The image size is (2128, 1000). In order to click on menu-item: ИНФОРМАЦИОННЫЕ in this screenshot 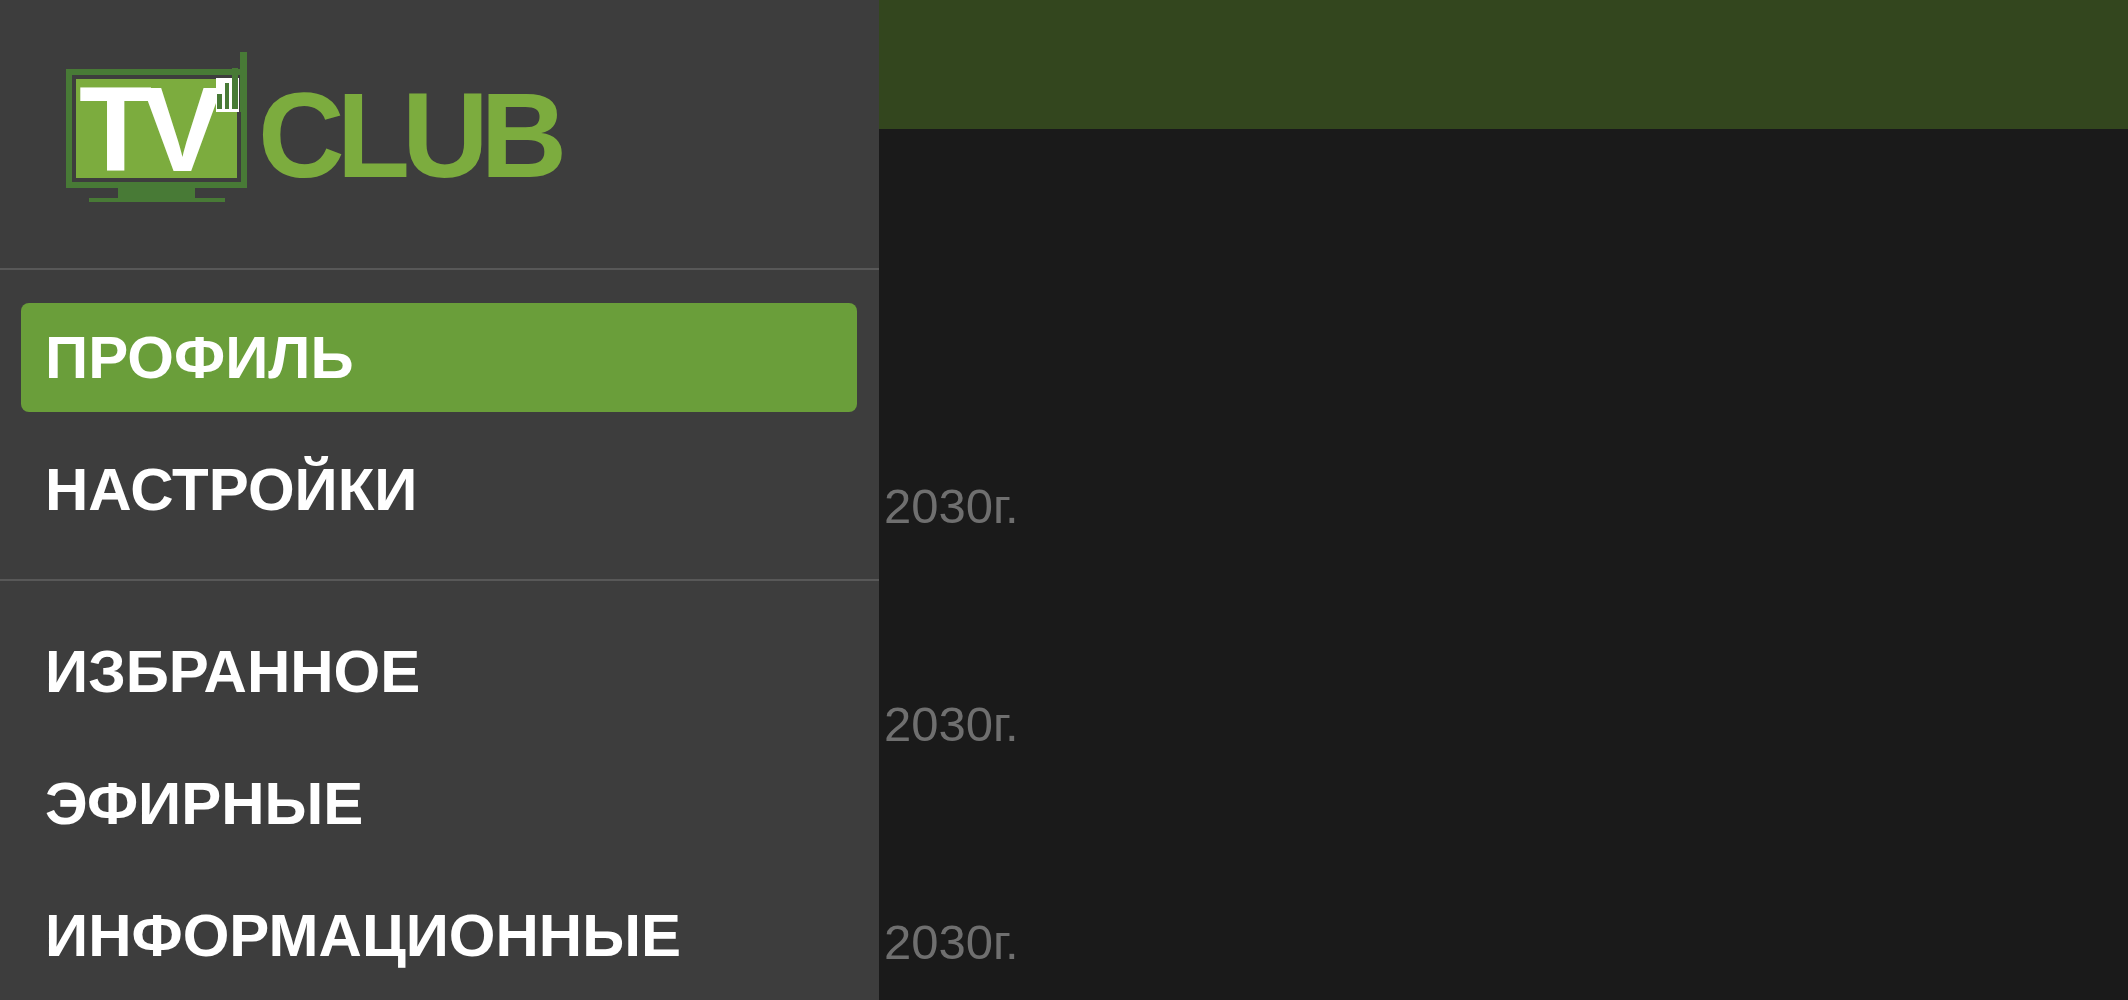, I will do `click(439, 935)`.